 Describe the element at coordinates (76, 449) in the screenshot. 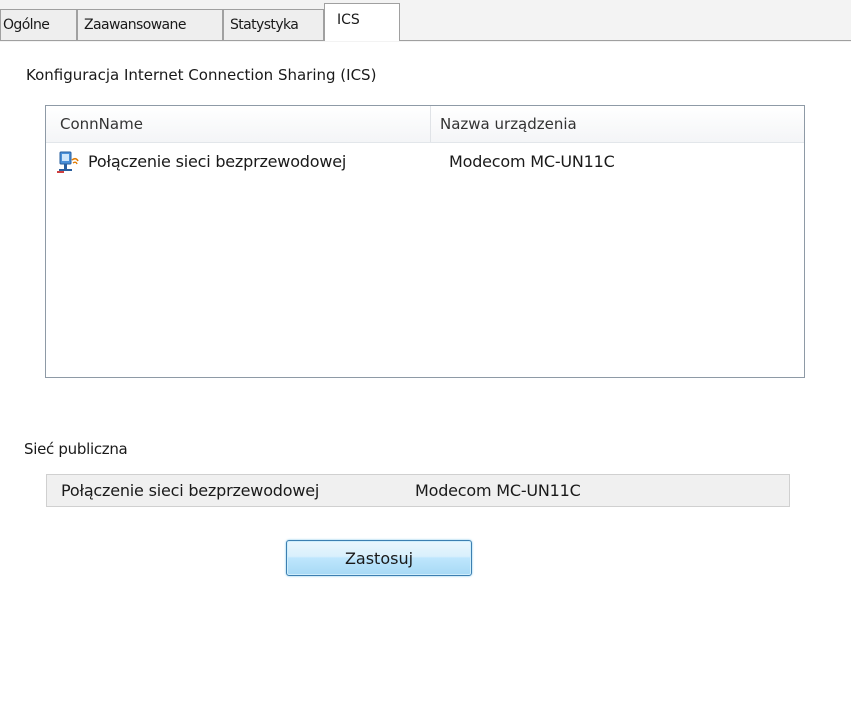

I see `public-network-label: Sieć publiczna` at that location.